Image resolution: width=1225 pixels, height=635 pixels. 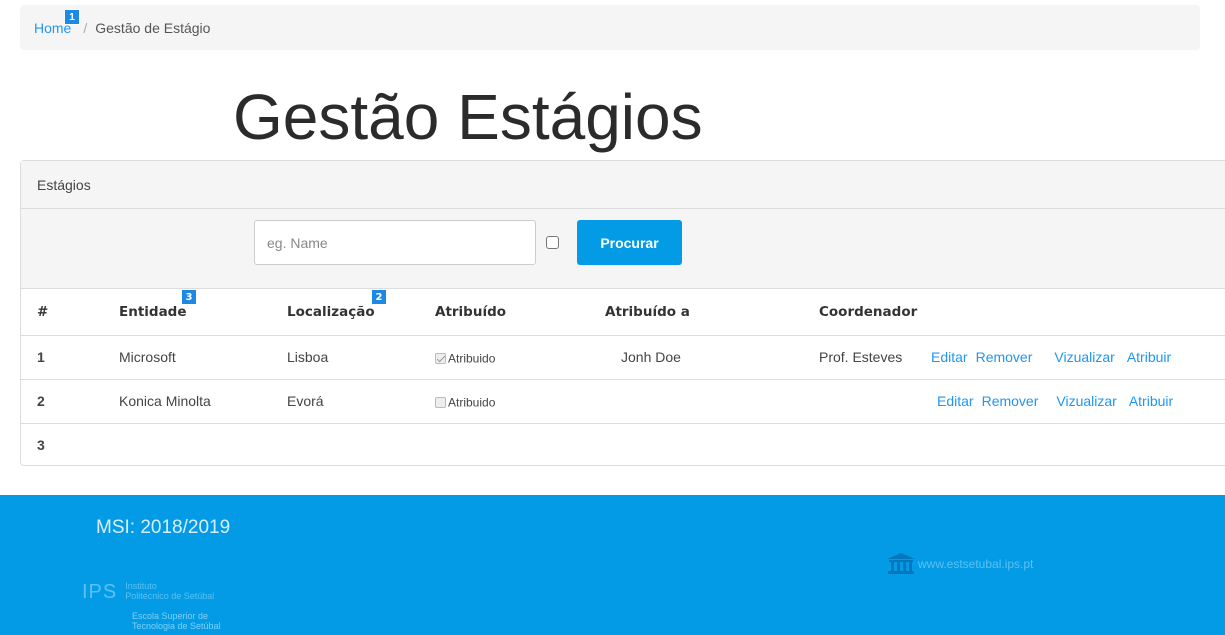 What do you see at coordinates (552, 242) in the screenshot?
I see `search-filter-checkbox` at bounding box center [552, 242].